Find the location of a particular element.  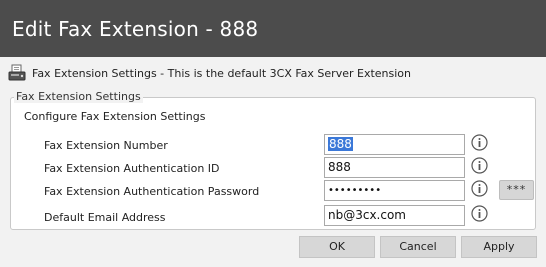

selected-text: 888 is located at coordinates (340, 144).